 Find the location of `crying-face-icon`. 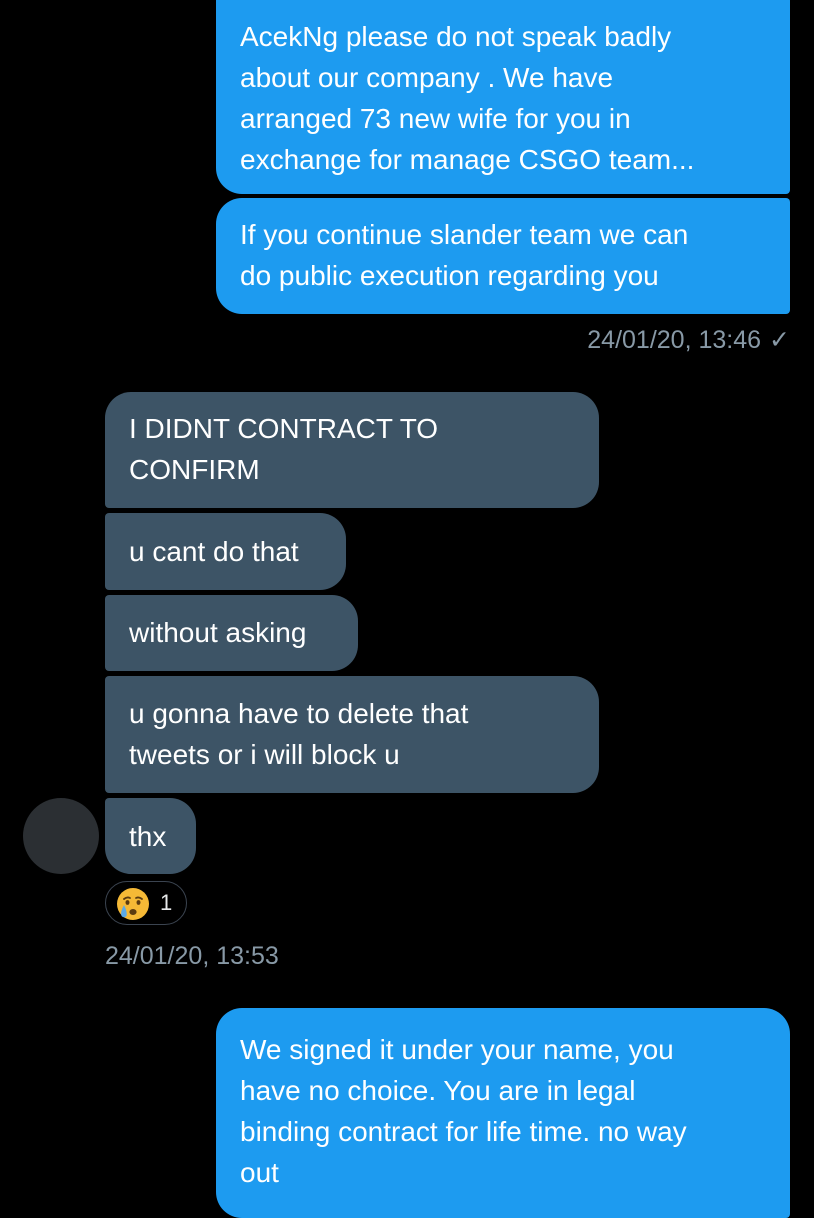

crying-face-icon is located at coordinates (133, 904).